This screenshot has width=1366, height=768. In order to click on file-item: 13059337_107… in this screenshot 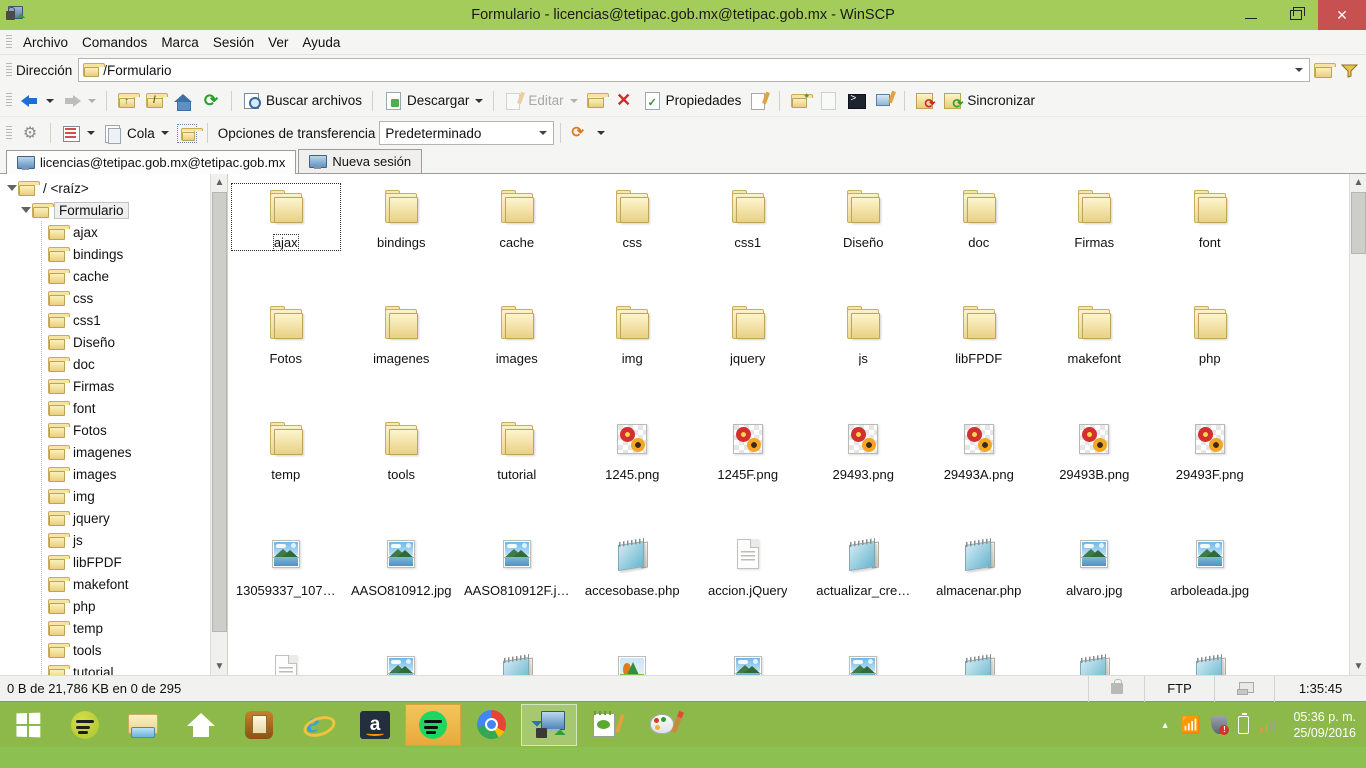, I will do `click(286, 585)`.